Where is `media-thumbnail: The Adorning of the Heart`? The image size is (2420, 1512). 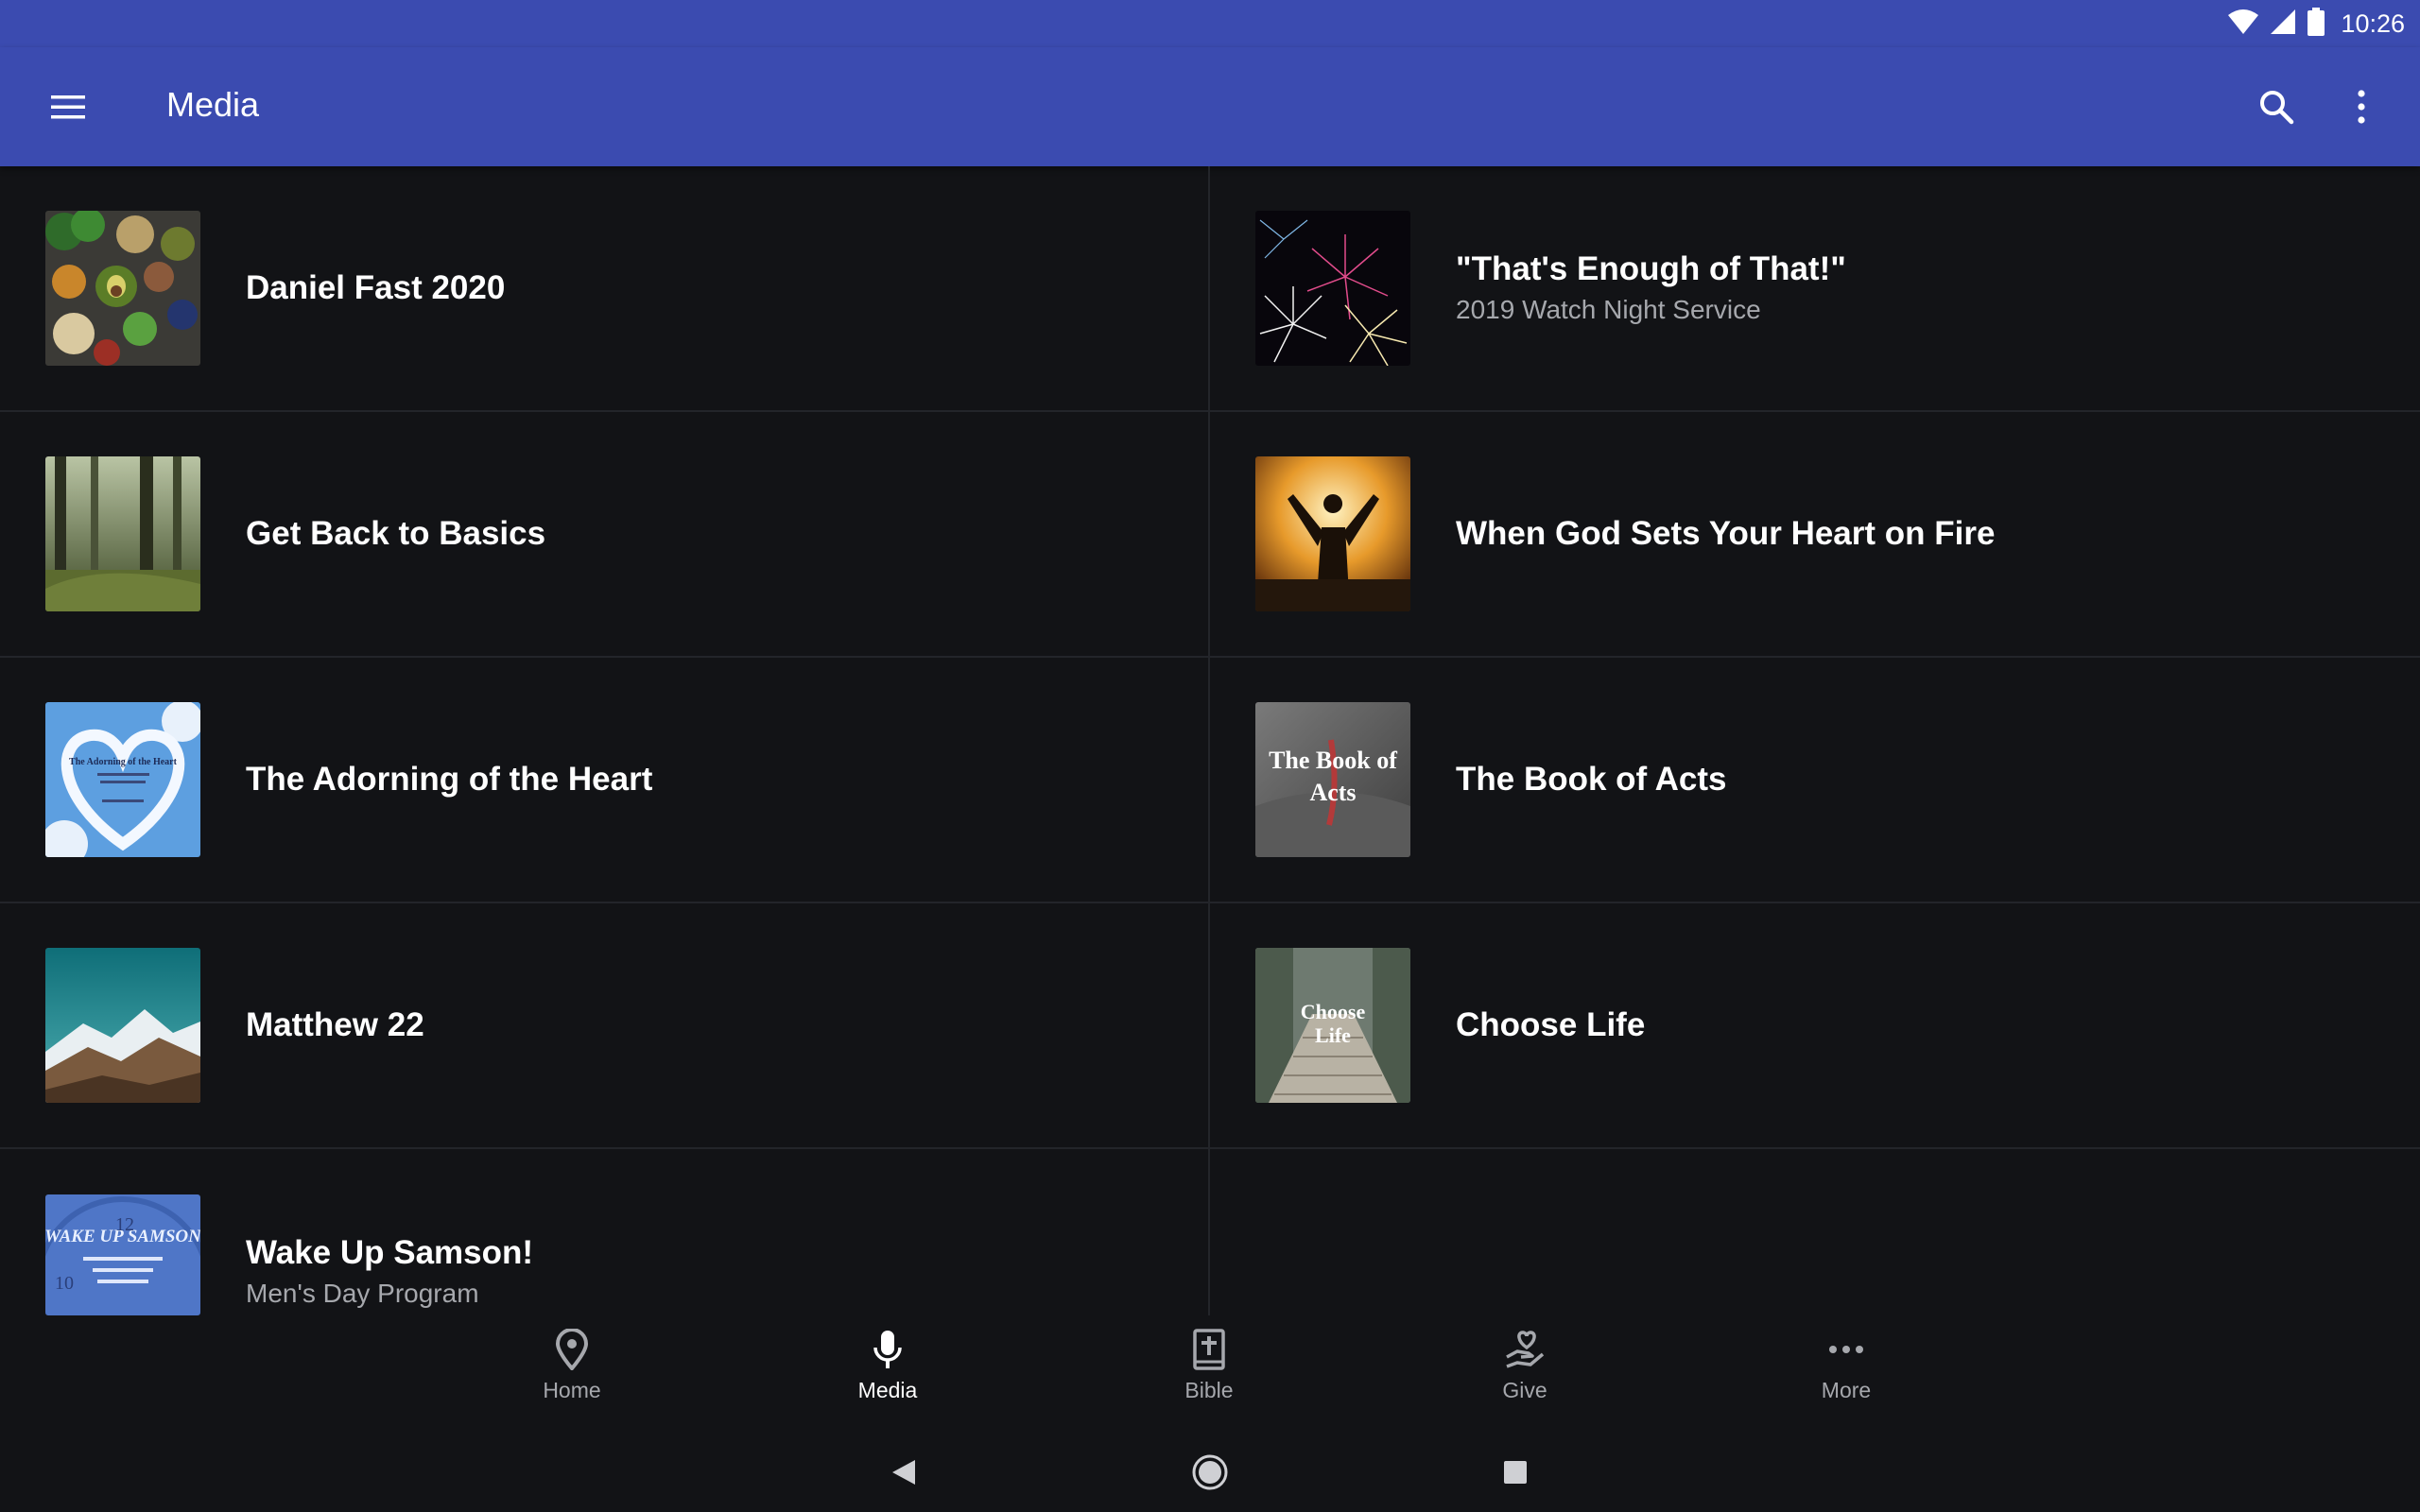
media-thumbnail: The Adorning of the Heart is located at coordinates (123, 779).